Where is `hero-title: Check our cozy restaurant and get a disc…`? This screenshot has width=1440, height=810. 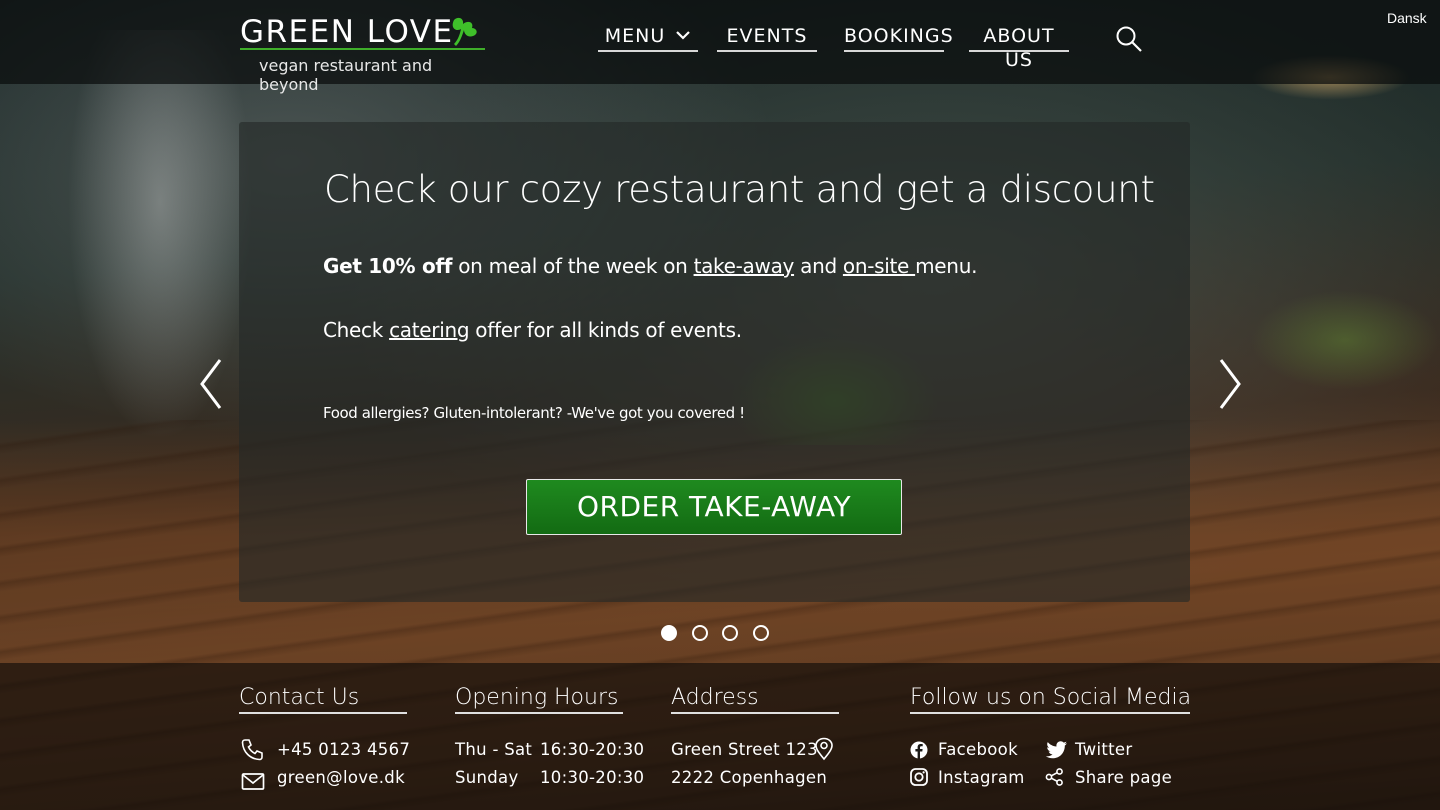
hero-title: Check our cozy restaurant and get a disc… is located at coordinates (739, 189).